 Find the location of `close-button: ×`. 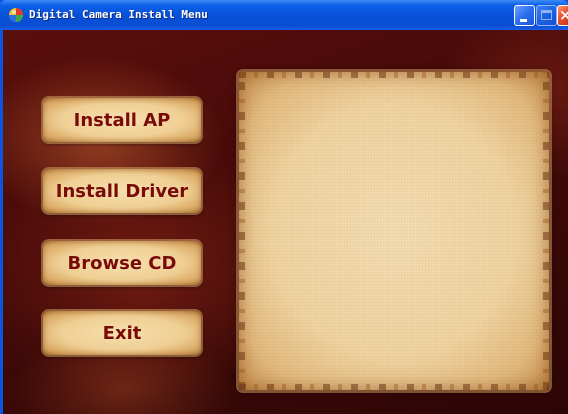

close-button: × is located at coordinates (562, 15).